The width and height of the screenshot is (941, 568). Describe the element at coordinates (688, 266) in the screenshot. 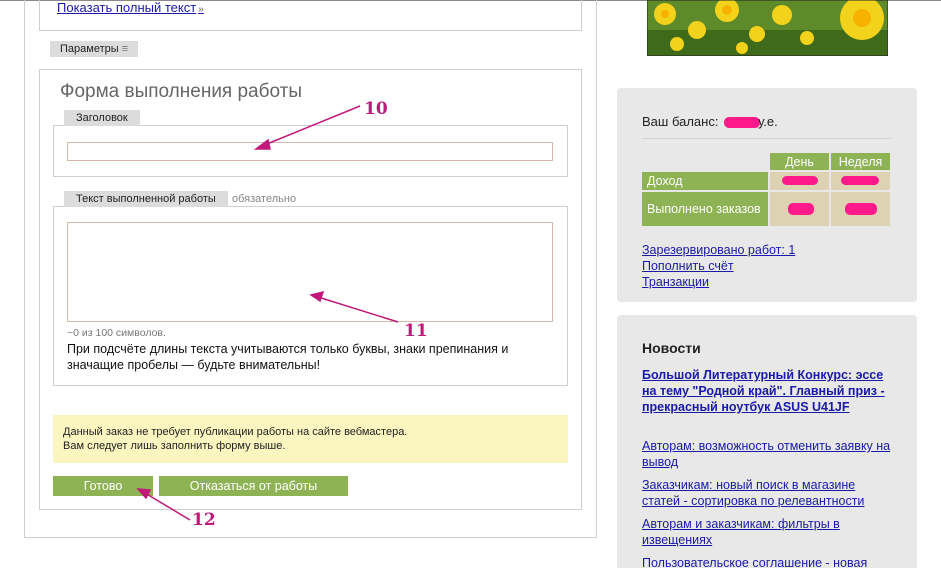

I see `topup-account-link: Пополнить счёт` at that location.